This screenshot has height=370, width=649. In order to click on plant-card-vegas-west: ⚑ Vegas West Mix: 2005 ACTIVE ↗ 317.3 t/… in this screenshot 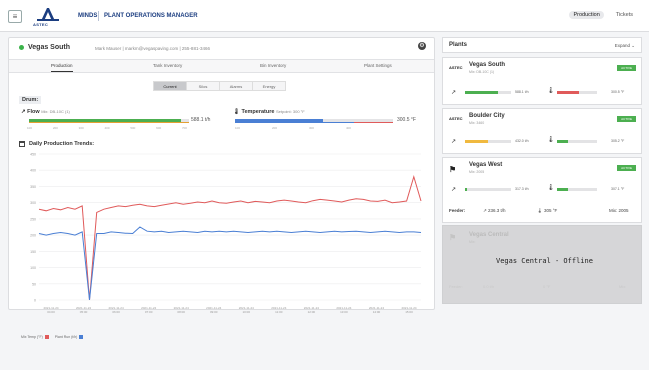, I will do `click(542, 190)`.